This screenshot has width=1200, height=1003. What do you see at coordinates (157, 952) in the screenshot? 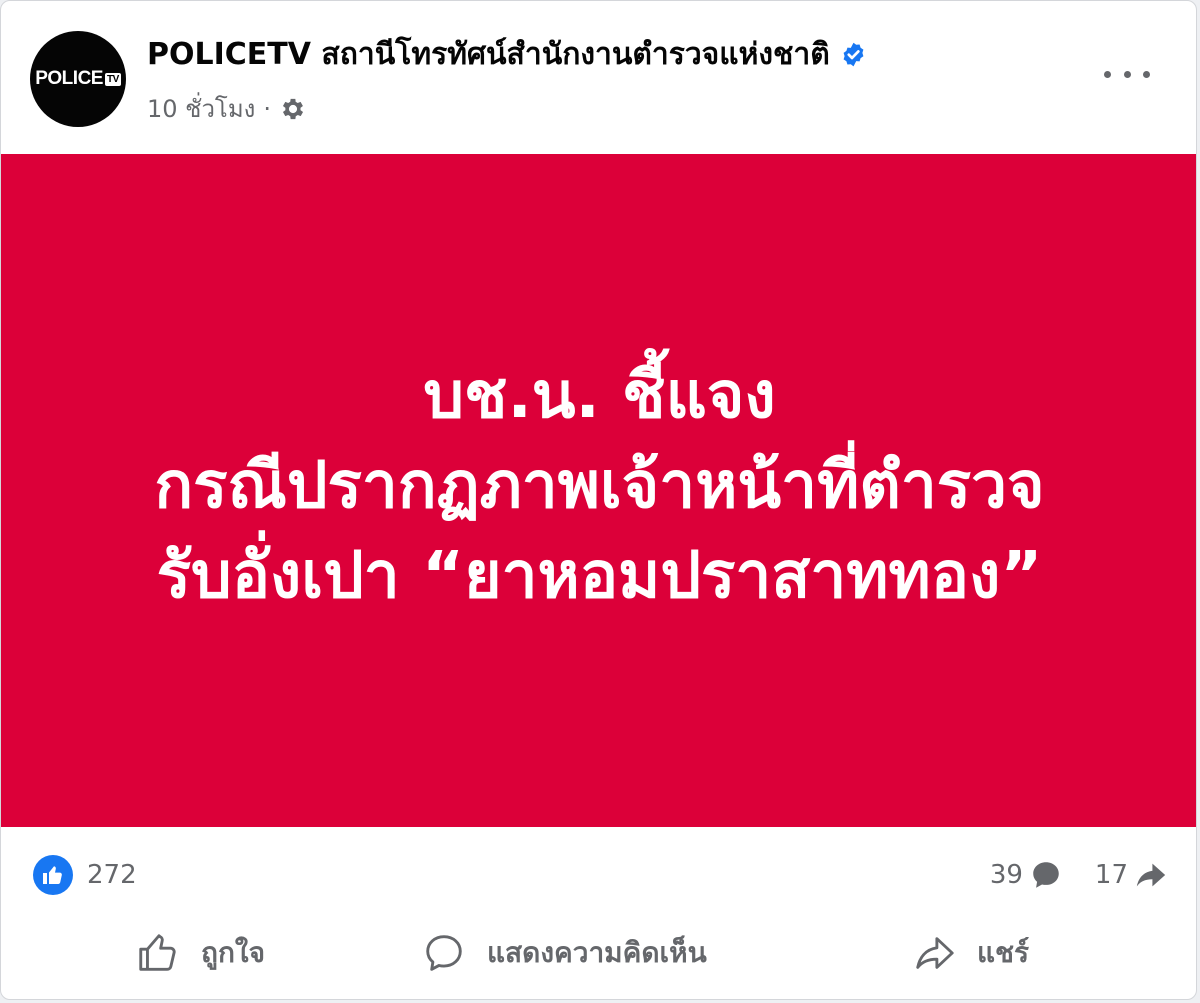
I see `thumbs-up-icon` at bounding box center [157, 952].